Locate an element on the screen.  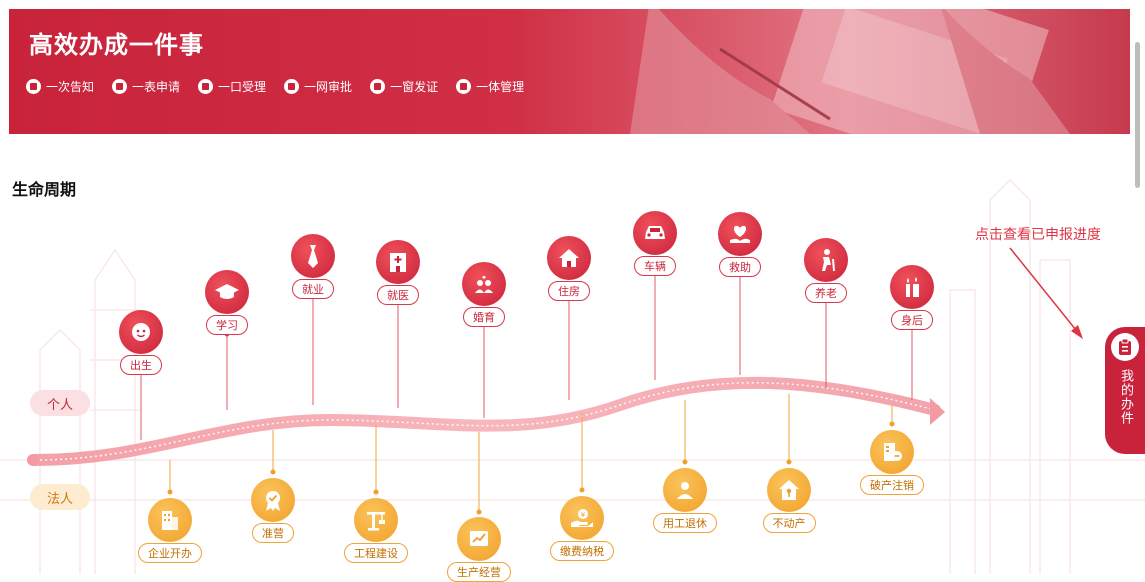
house-icon is located at coordinates (569, 258).